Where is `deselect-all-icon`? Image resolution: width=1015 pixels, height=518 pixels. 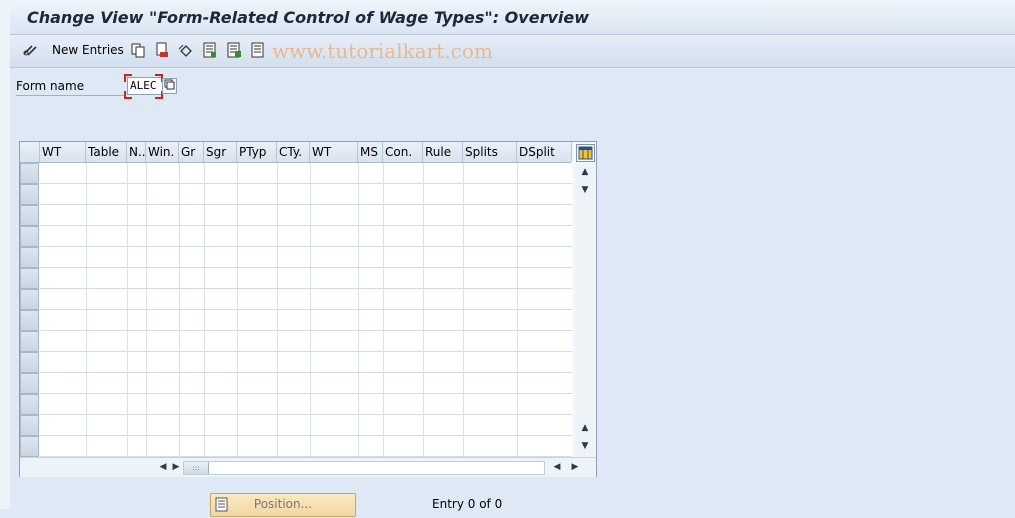 deselect-all-icon is located at coordinates (258, 50).